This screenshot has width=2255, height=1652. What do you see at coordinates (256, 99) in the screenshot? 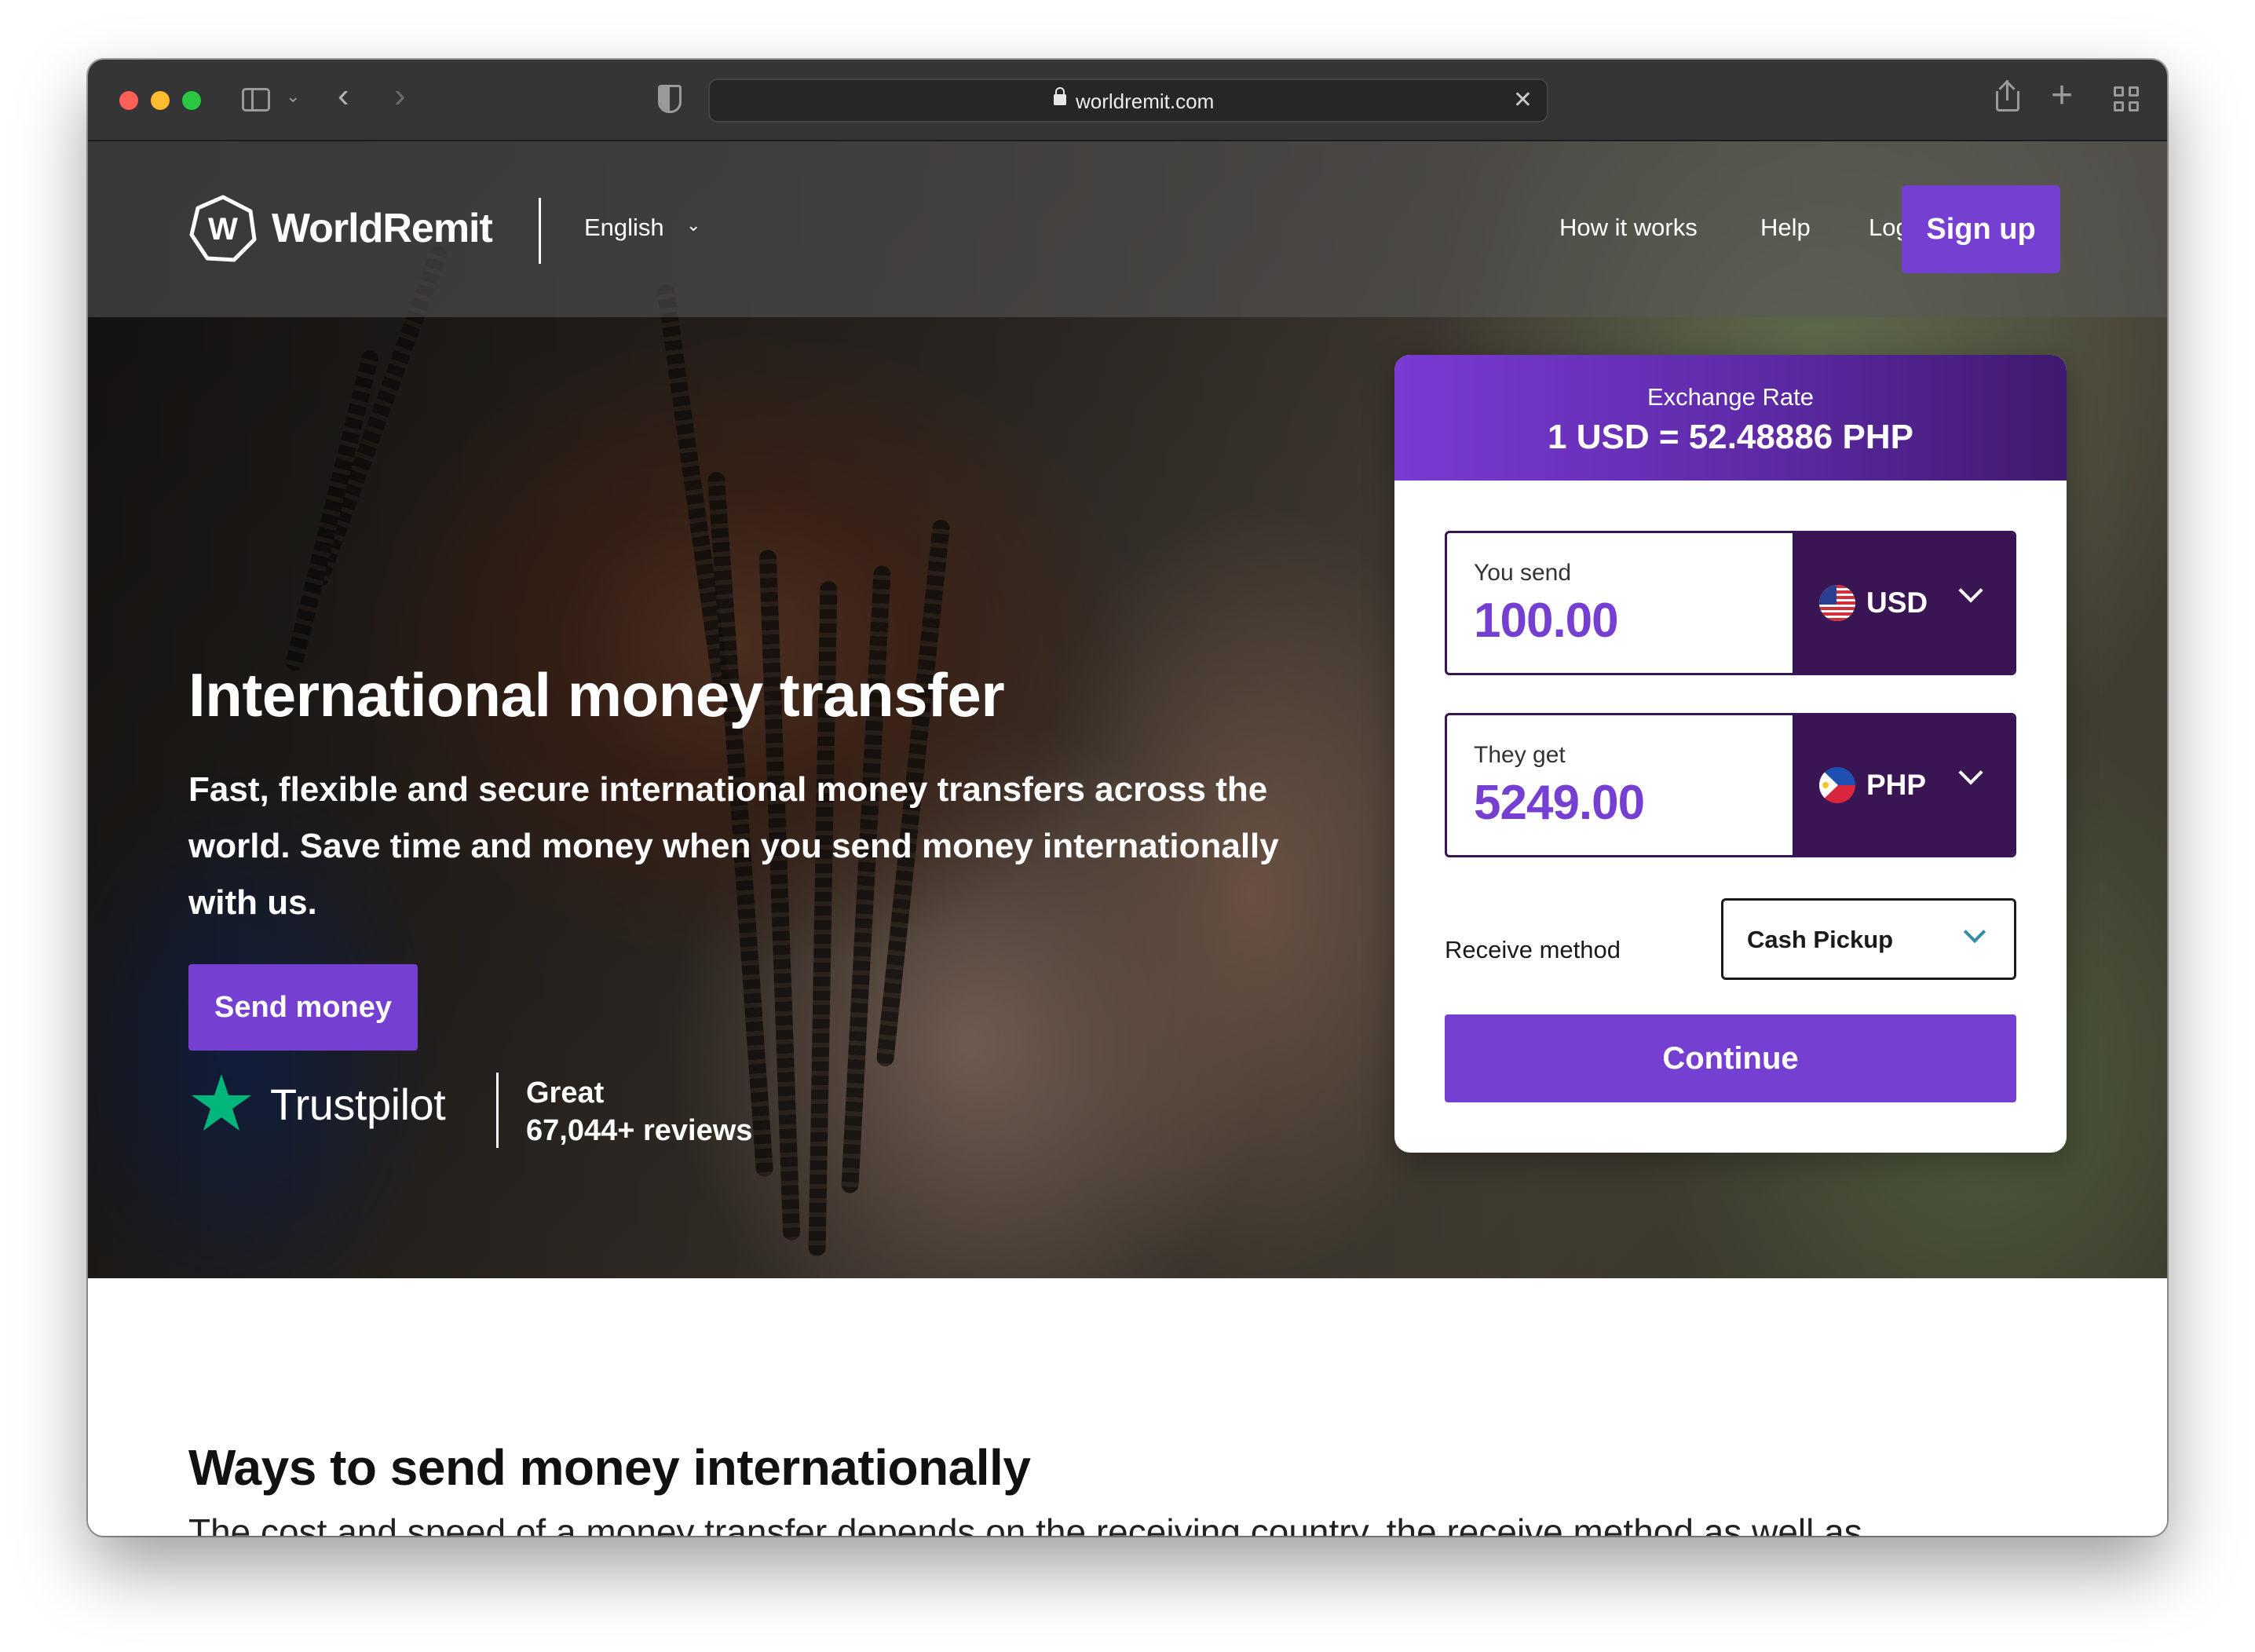
I see `sidebar-icon` at bounding box center [256, 99].